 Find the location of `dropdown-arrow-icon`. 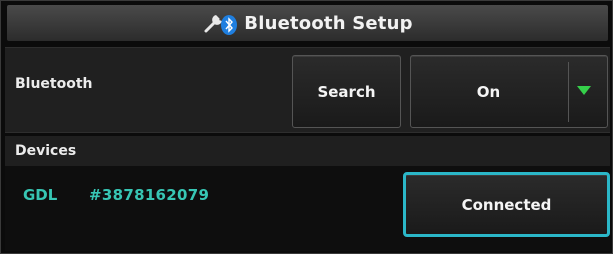

dropdown-arrow-icon is located at coordinates (584, 90).